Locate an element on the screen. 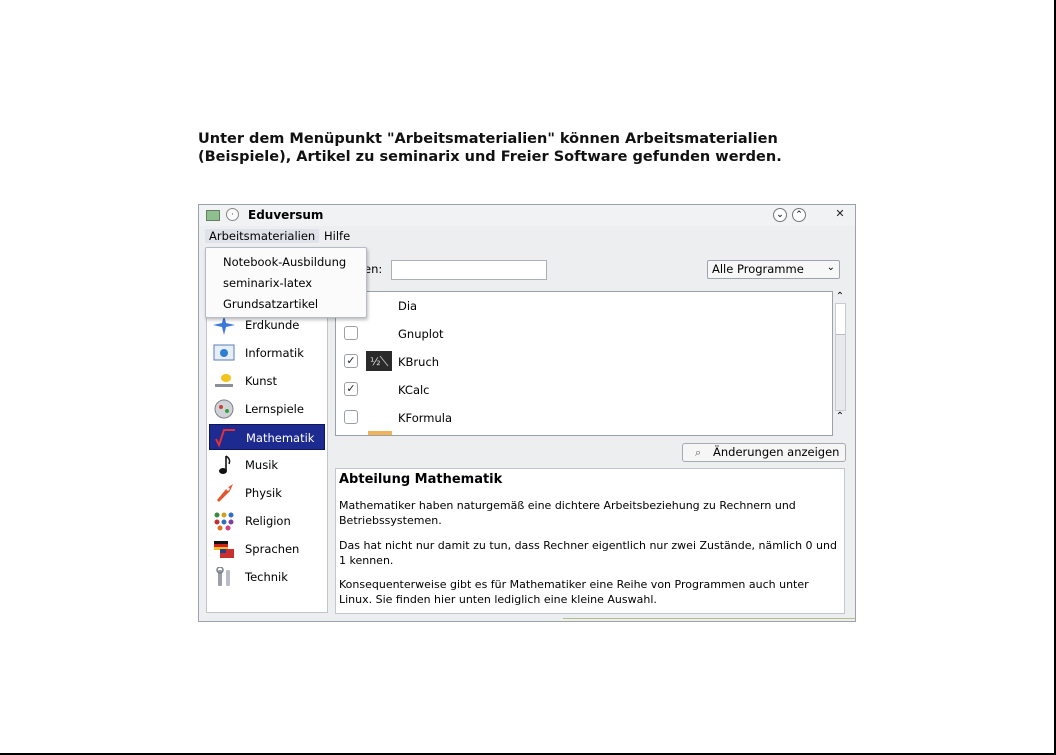  minimize-button: ⌄ is located at coordinates (780, 215).